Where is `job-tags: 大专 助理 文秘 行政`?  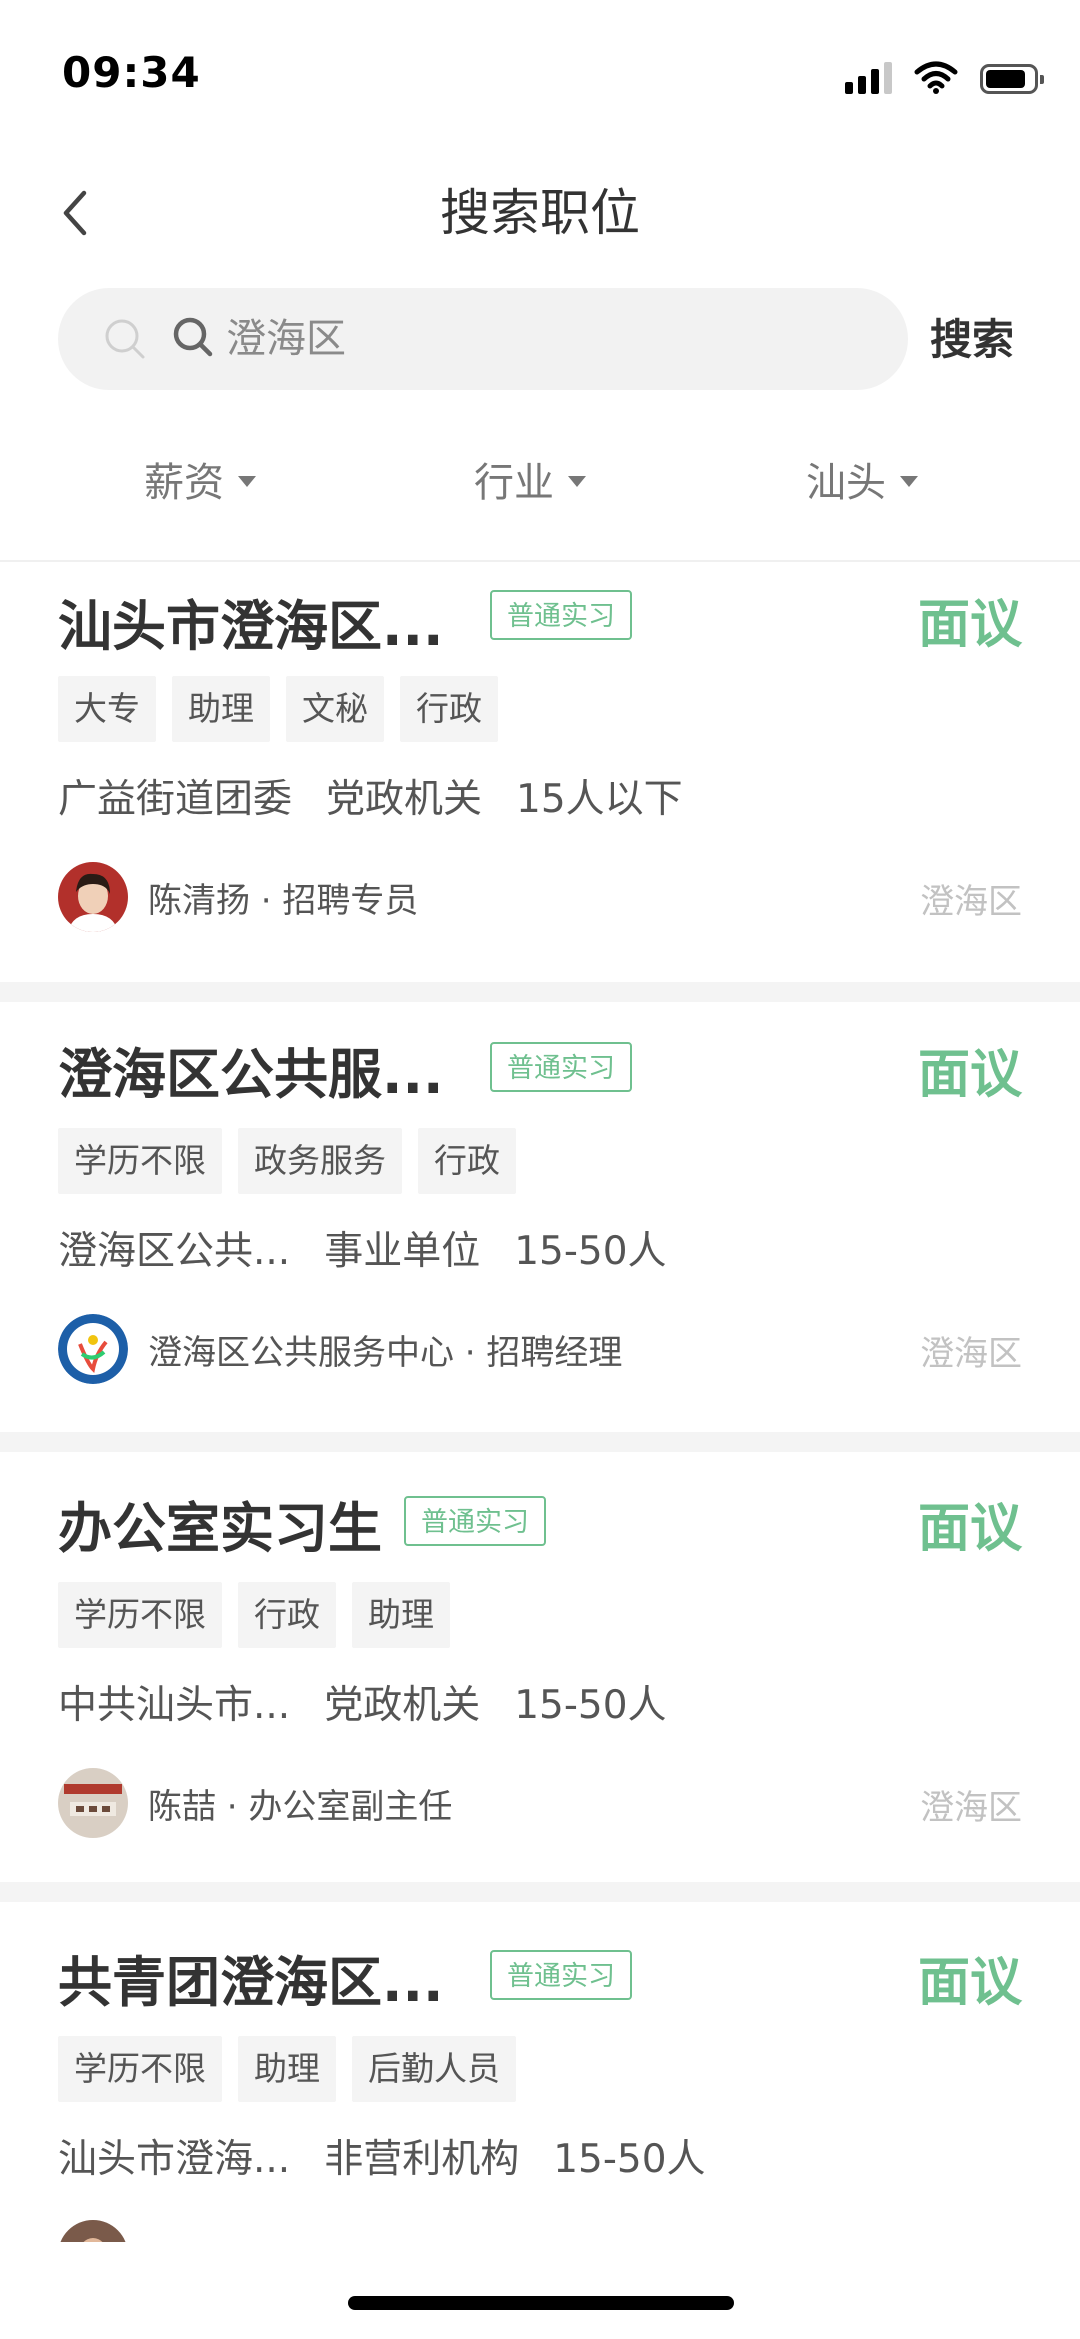
job-tags: 大专 助理 文秘 行政 is located at coordinates (278, 709).